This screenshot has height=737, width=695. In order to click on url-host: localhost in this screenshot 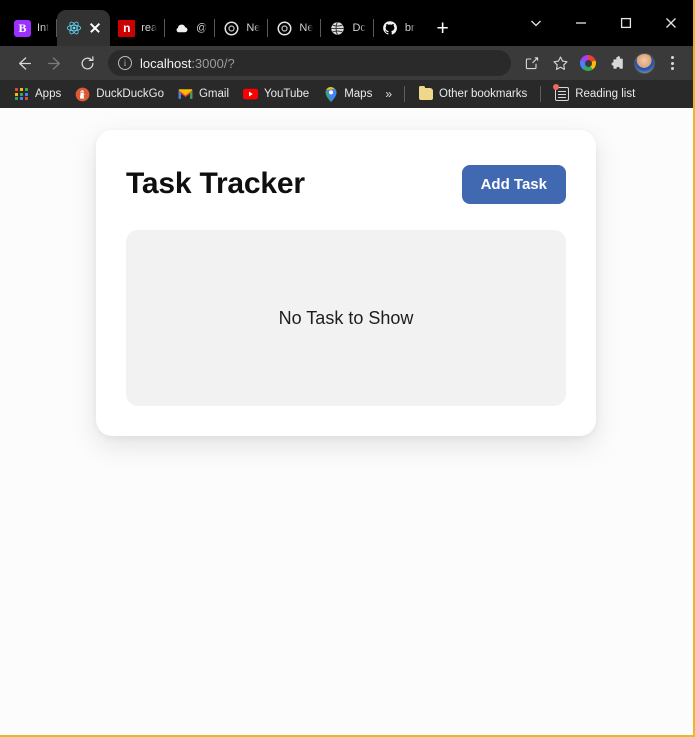, I will do `click(166, 63)`.